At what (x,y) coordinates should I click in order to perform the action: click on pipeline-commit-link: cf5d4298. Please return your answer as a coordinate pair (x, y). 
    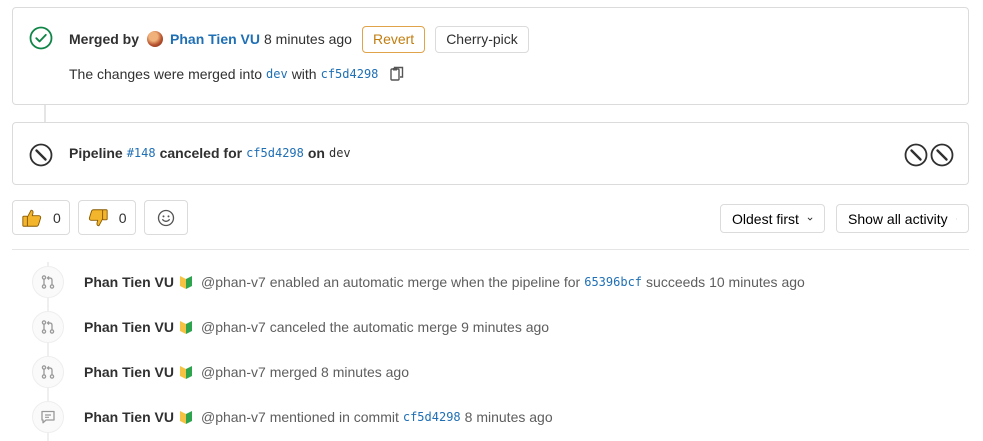
    Looking at the image, I should click on (275, 153).